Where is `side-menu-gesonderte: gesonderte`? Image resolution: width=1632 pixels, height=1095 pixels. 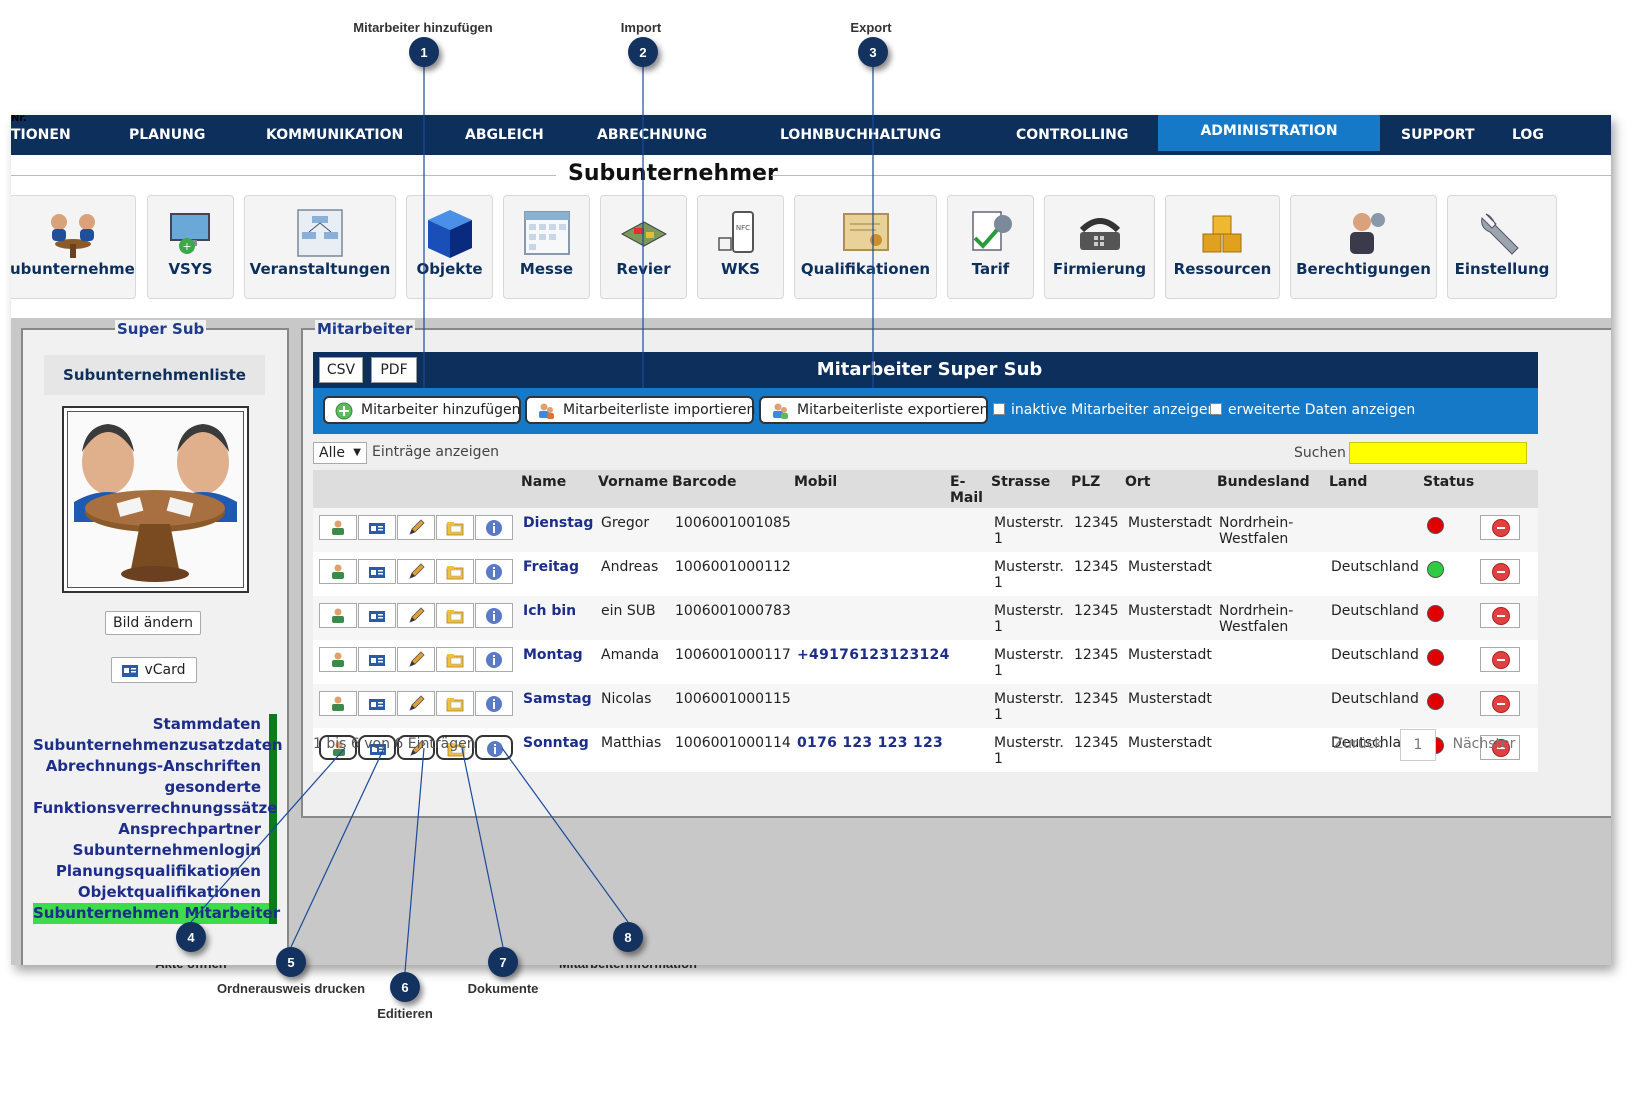
side-menu-gesonderte: gesonderte is located at coordinates (155, 787).